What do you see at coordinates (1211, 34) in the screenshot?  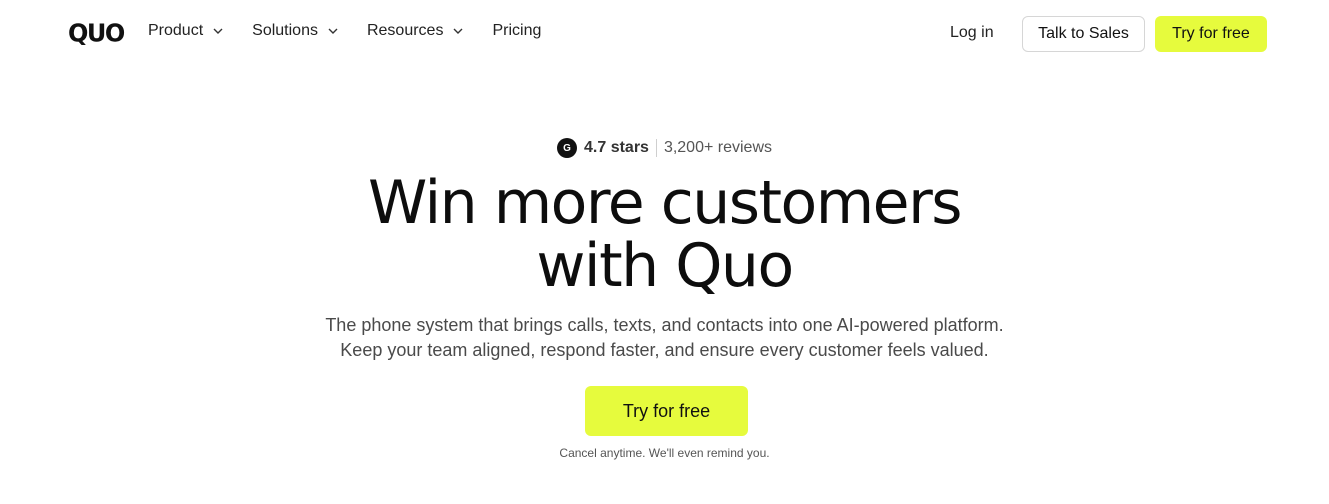 I see `try-for-free-nav-button: Try for free` at bounding box center [1211, 34].